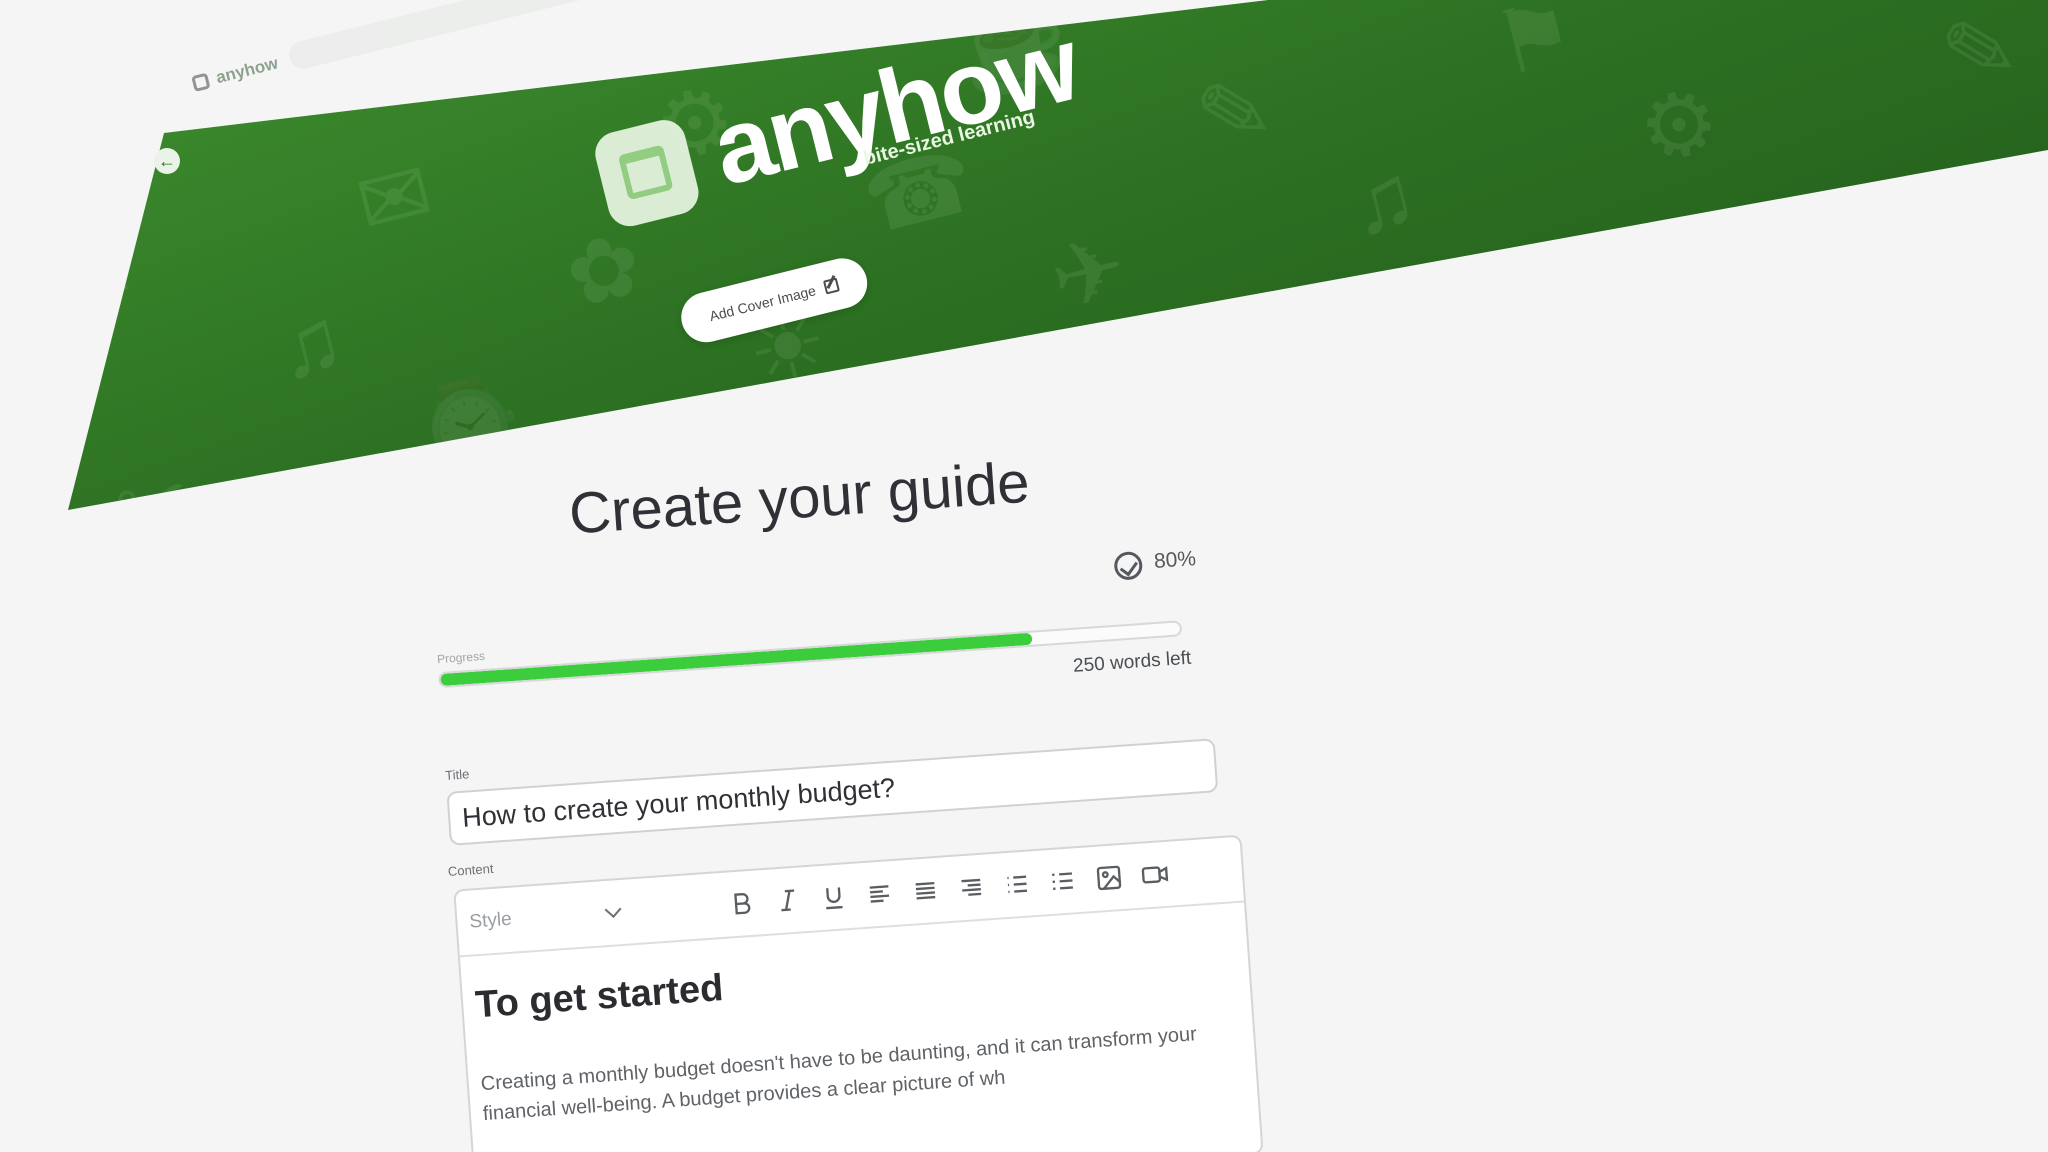  Describe the element at coordinates (799, 498) in the screenshot. I see `page-title: Create your guide` at that location.